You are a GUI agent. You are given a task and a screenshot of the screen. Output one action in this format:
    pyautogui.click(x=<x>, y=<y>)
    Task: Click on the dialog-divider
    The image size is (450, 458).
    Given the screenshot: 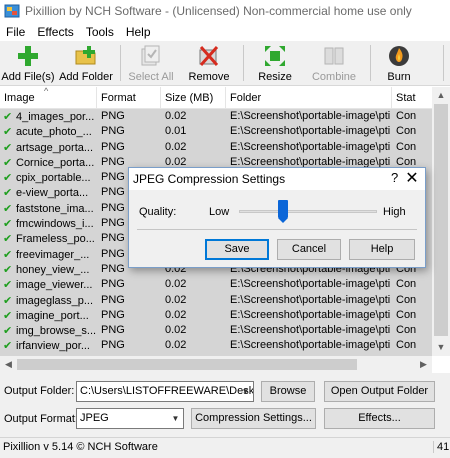 What is the action you would take?
    pyautogui.click(x=277, y=229)
    